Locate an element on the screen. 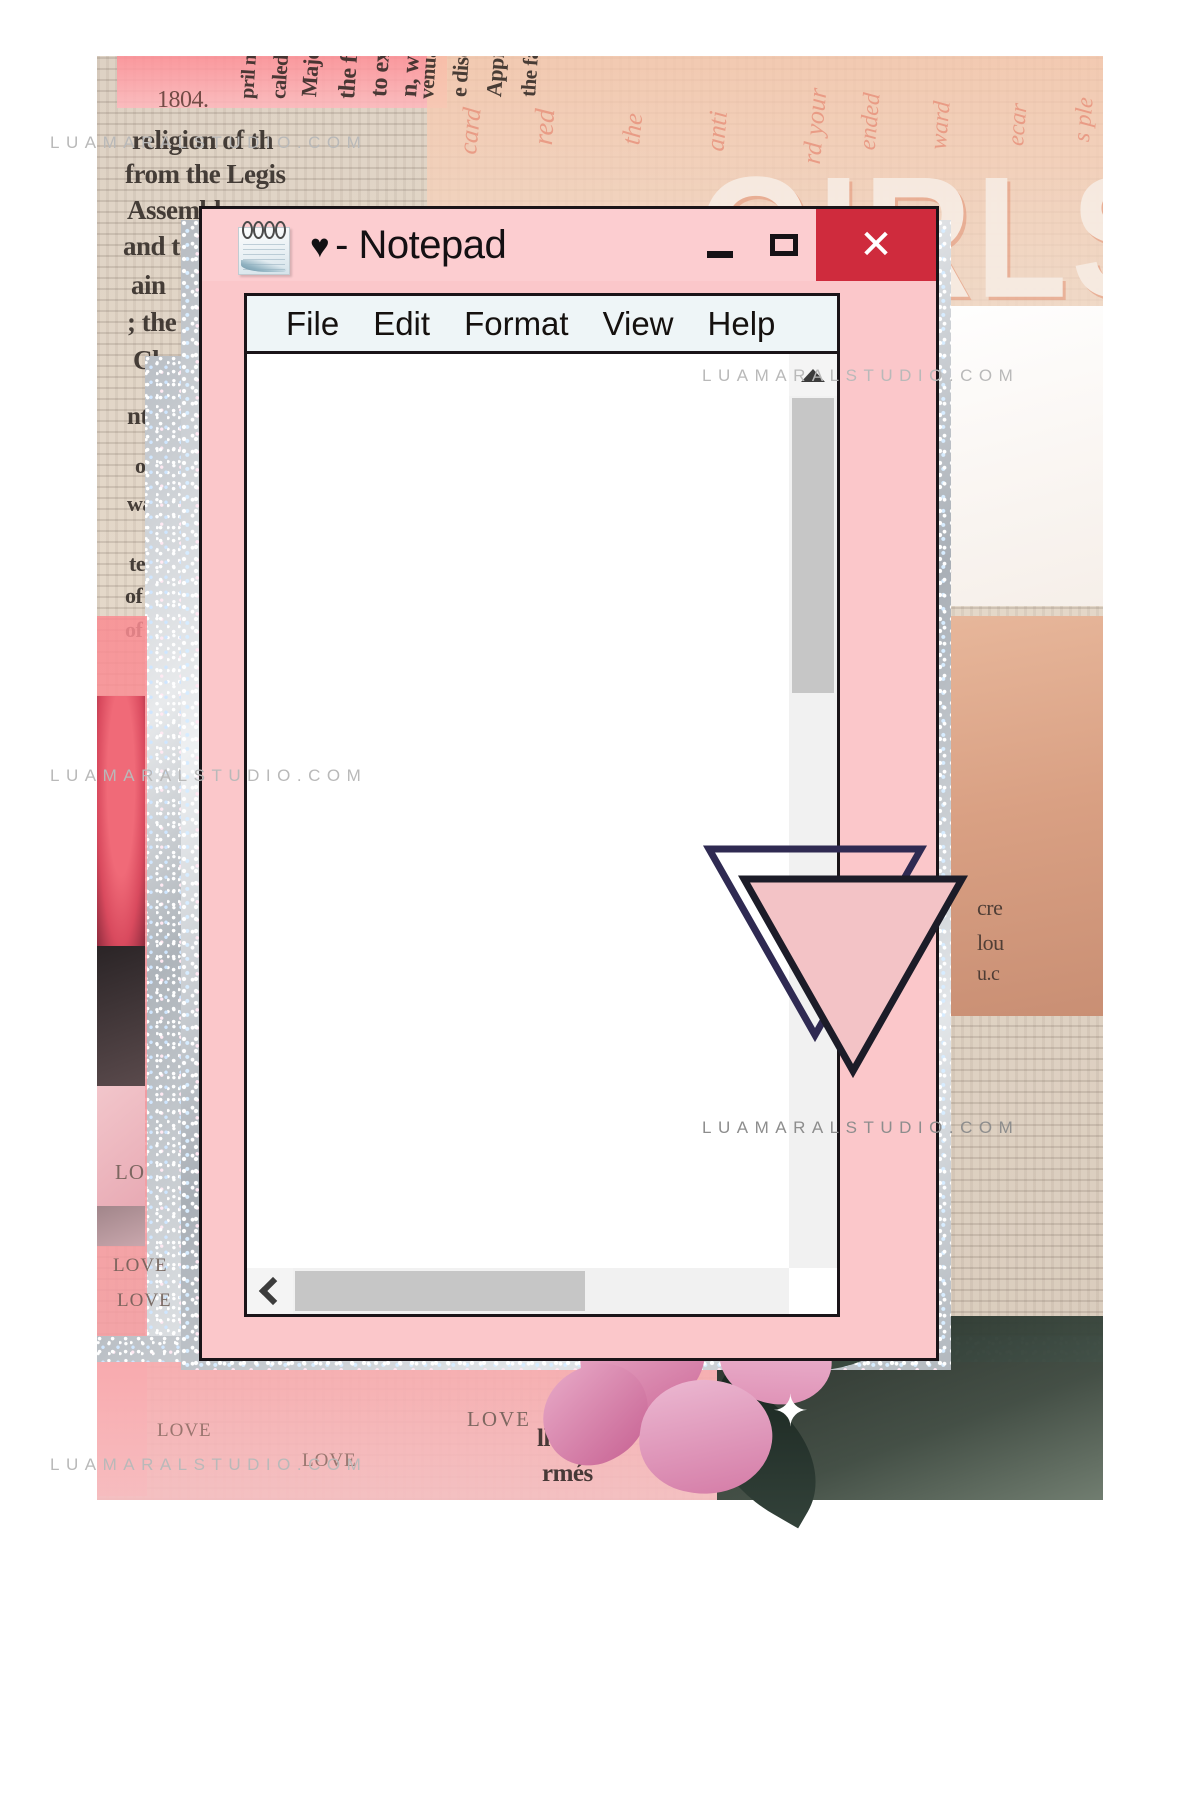 The width and height of the screenshot is (1200, 1800). menu-item-edit: Edit is located at coordinates (401, 324).